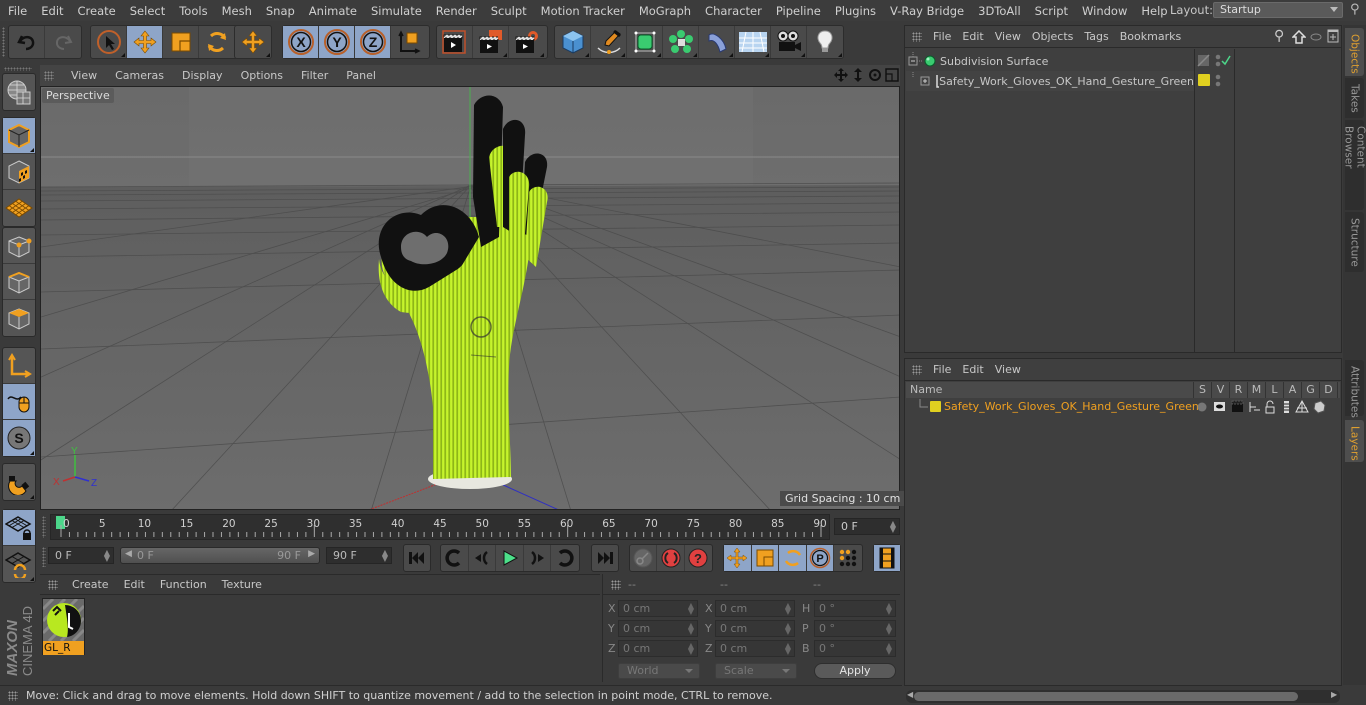  What do you see at coordinates (217, 42) in the screenshot?
I see `rotate-tool-button` at bounding box center [217, 42].